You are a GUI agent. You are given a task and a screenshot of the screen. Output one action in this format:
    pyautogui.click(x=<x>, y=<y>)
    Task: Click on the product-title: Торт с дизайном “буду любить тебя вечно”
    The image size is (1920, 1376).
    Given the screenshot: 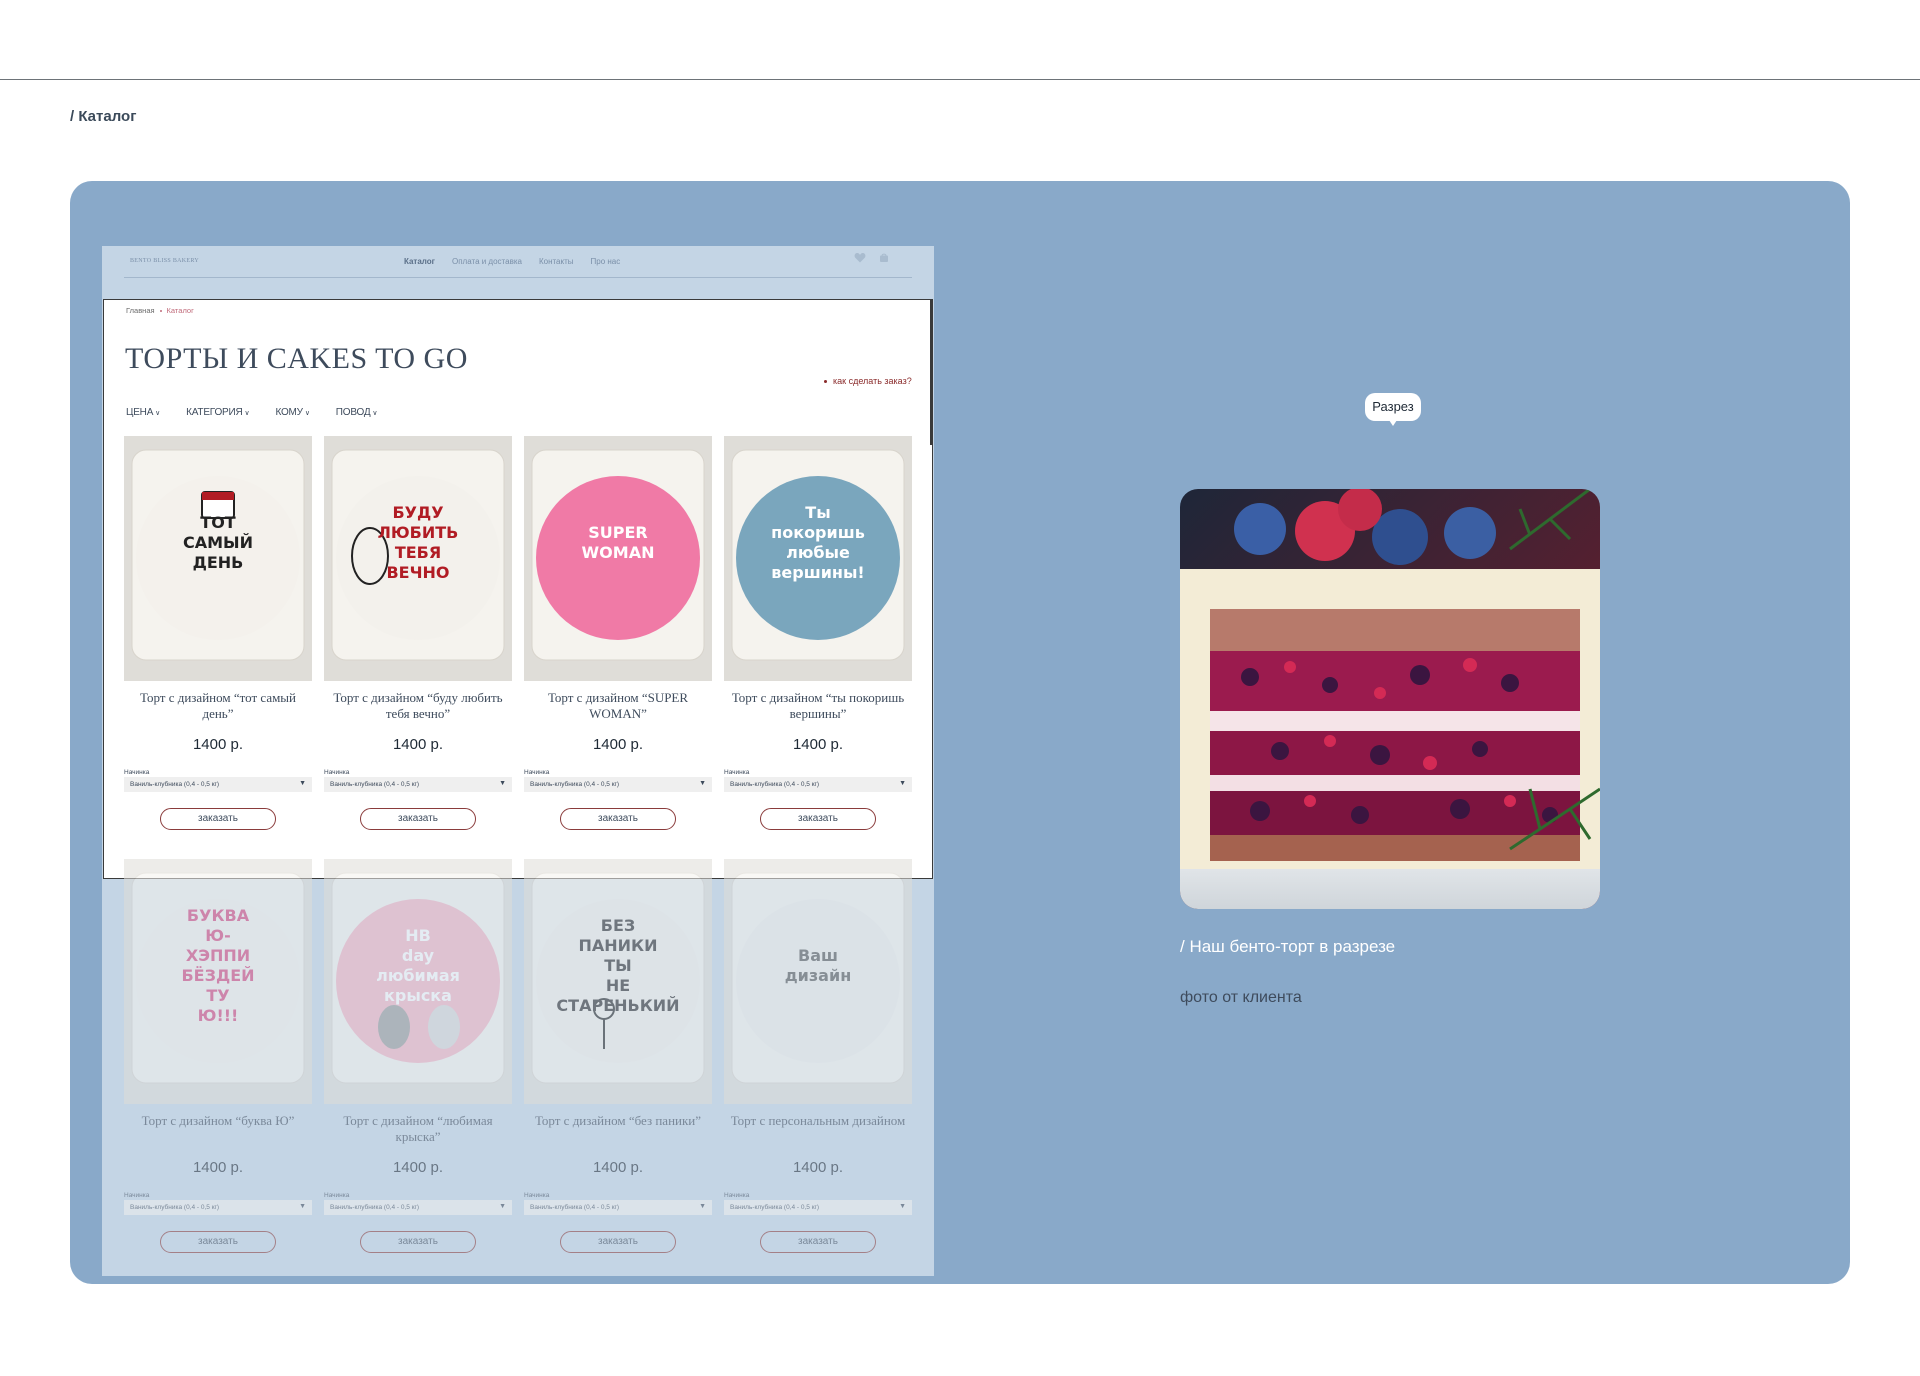 What is the action you would take?
    pyautogui.click(x=418, y=706)
    